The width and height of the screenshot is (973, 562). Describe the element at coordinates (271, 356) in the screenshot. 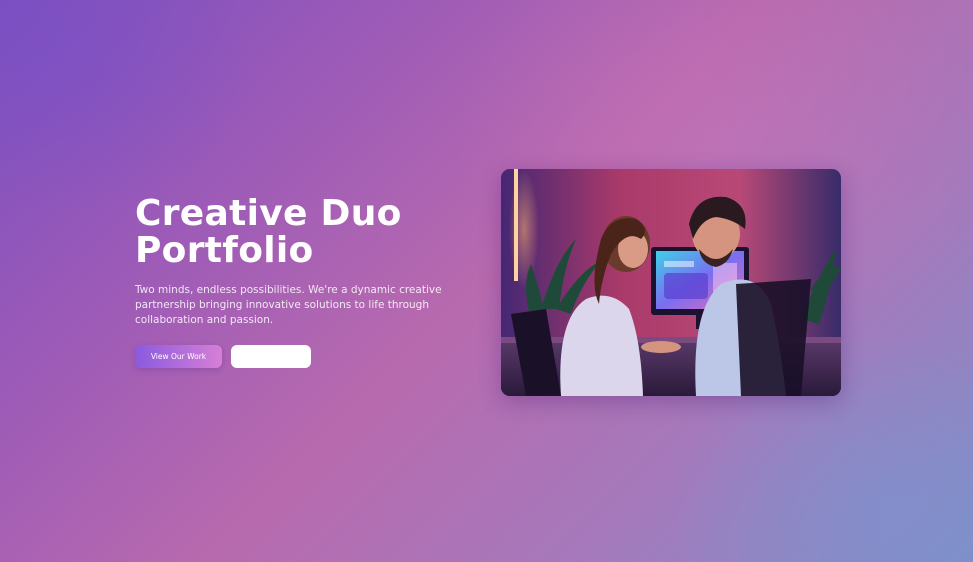

I see `secondary-button` at that location.